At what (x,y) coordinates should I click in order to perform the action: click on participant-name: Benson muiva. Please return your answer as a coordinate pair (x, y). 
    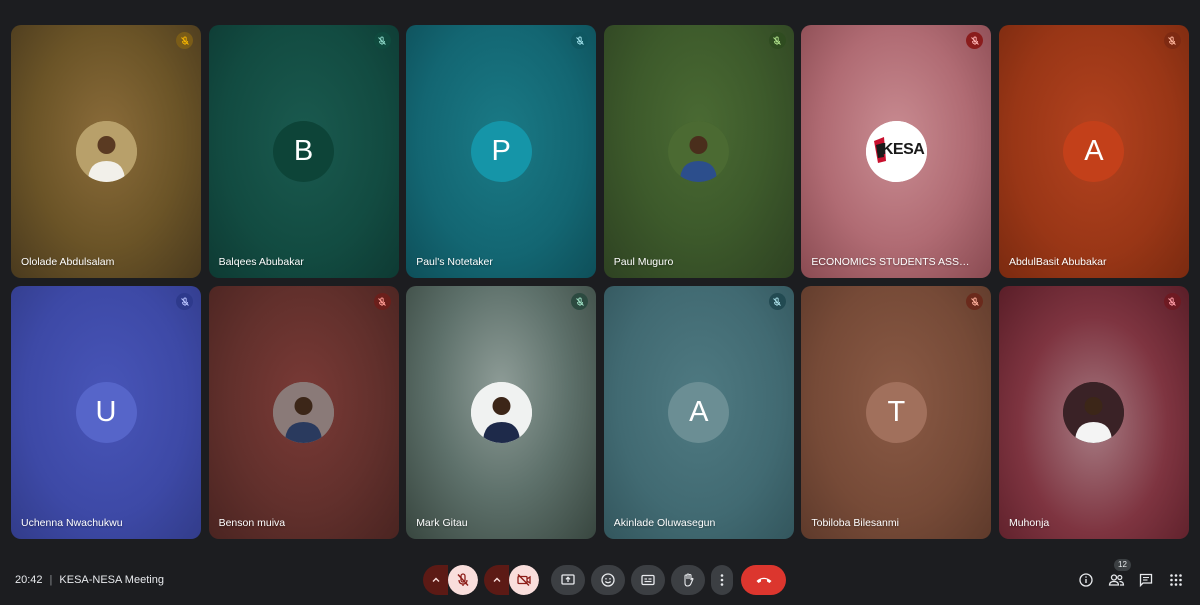
    Looking at the image, I should click on (252, 523).